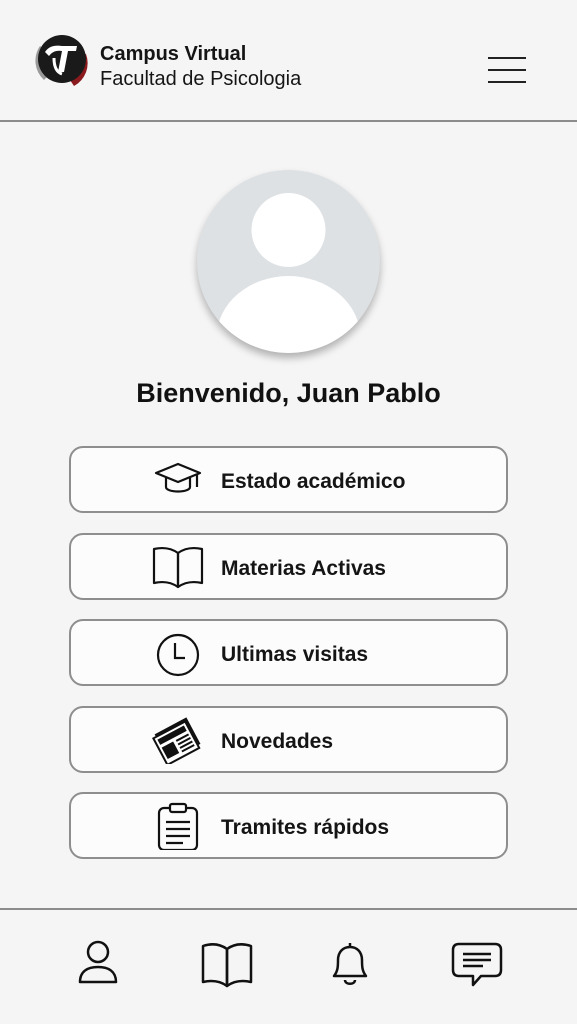 The width and height of the screenshot is (577, 1024). I want to click on welcome-message: Bienvenido, Juan Pablo, so click(288, 393).